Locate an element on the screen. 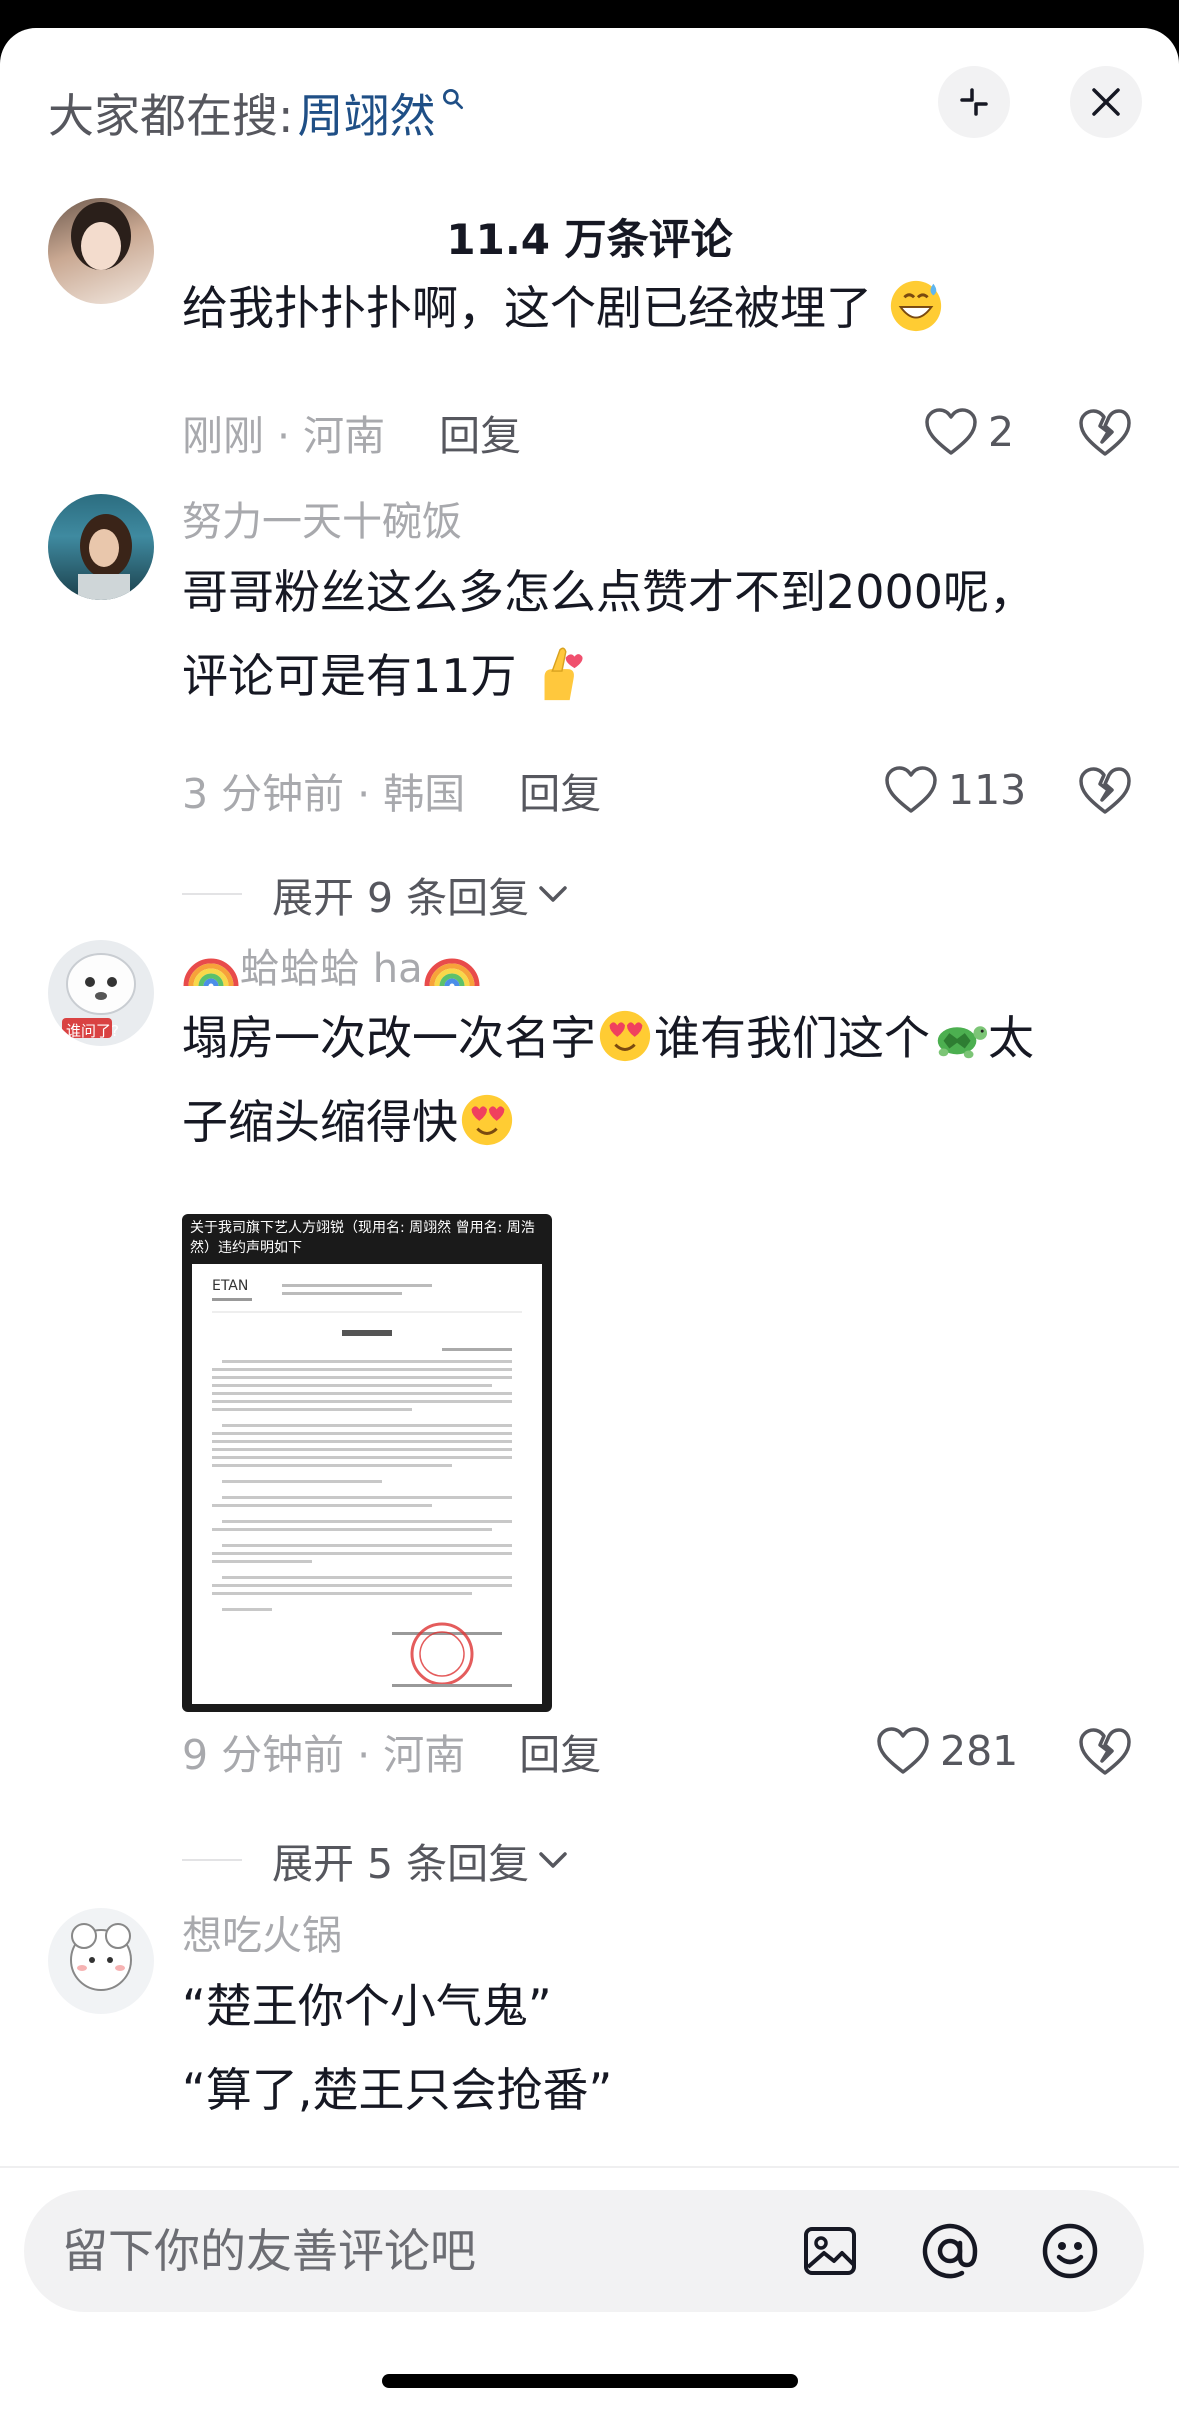 This screenshot has width=1179, height=2409. avatar: 谁问了? is located at coordinates (101, 993).